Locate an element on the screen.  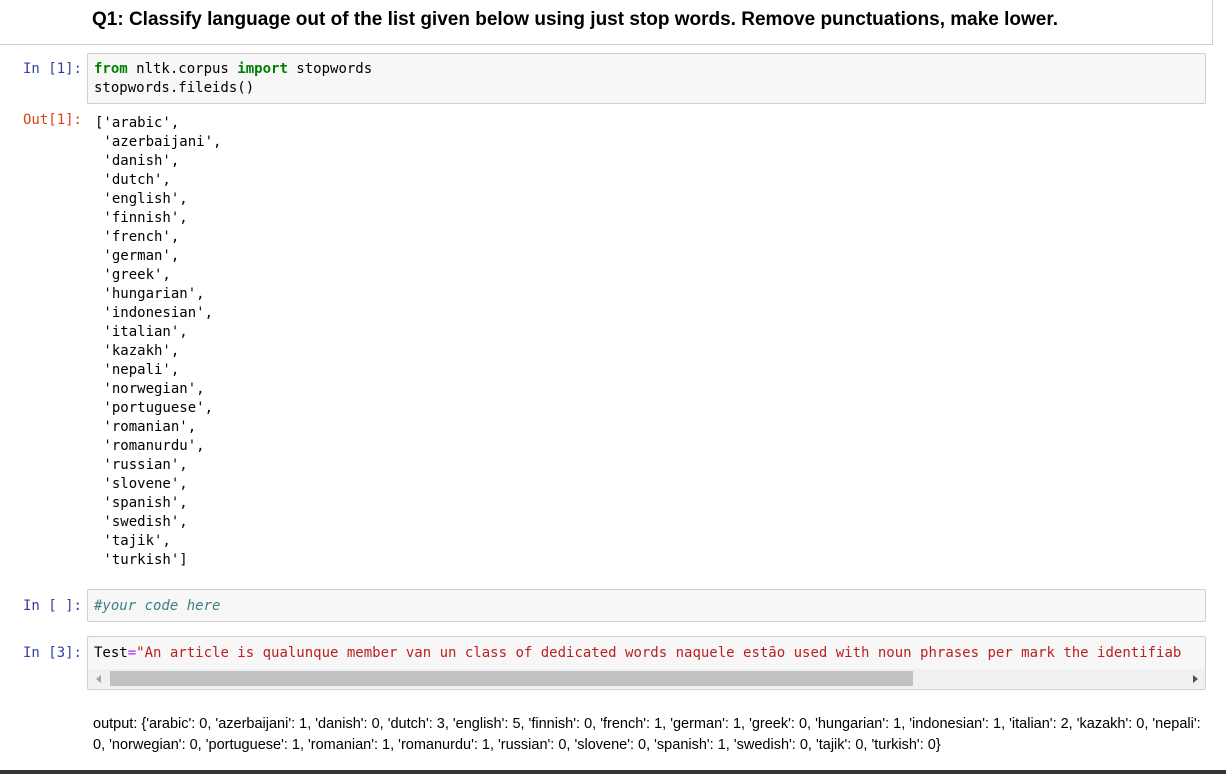
code-comment: #your code here is located at coordinates (157, 606).